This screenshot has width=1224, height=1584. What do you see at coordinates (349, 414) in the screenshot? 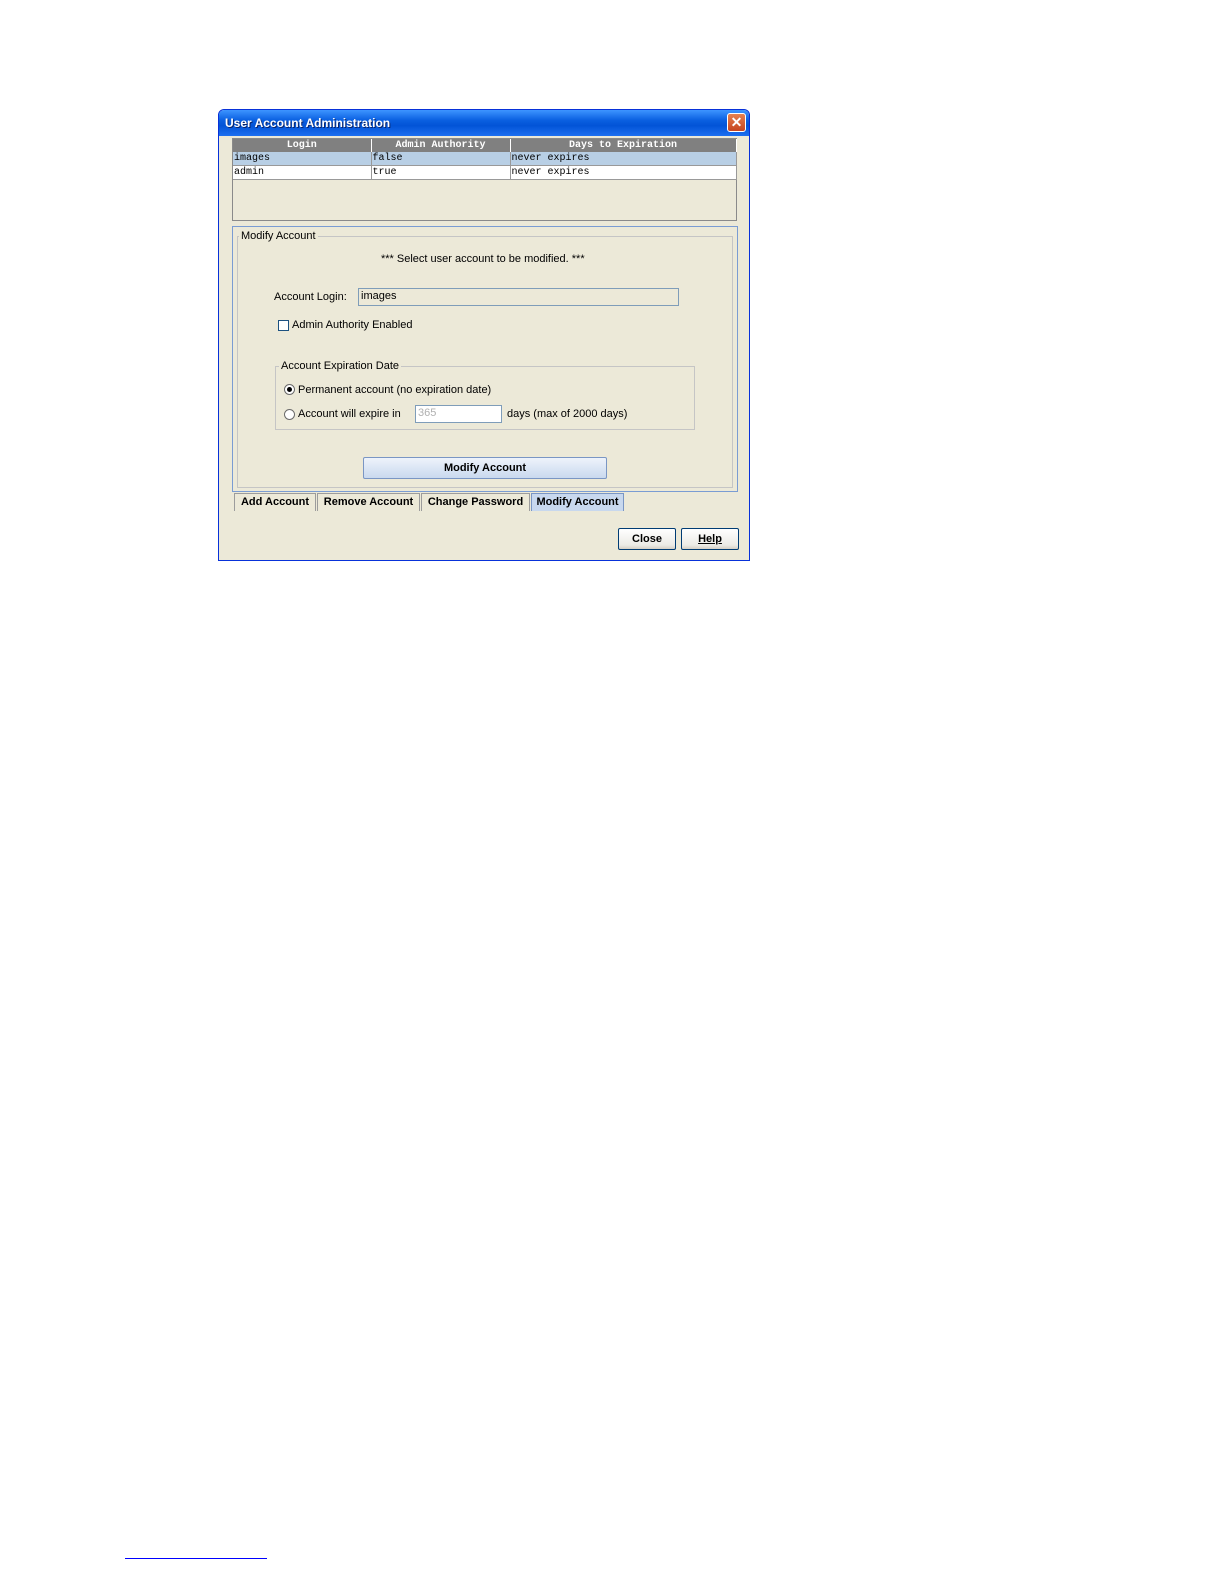
I see `account-will-expire-label: Account will expire in` at bounding box center [349, 414].